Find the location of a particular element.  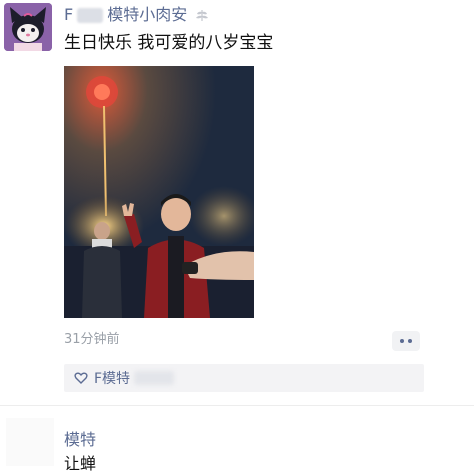

cartoon-character-avatar-image is located at coordinates (28, 27).